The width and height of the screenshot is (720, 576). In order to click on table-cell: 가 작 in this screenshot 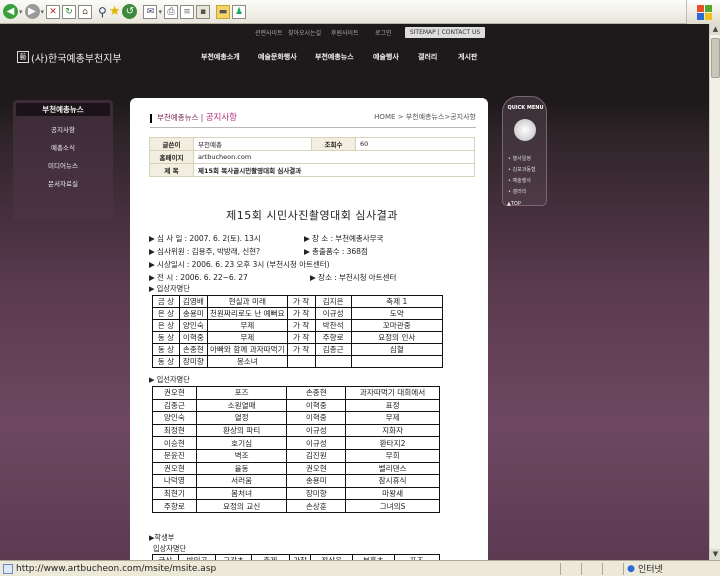, I will do `click(301, 313)`.